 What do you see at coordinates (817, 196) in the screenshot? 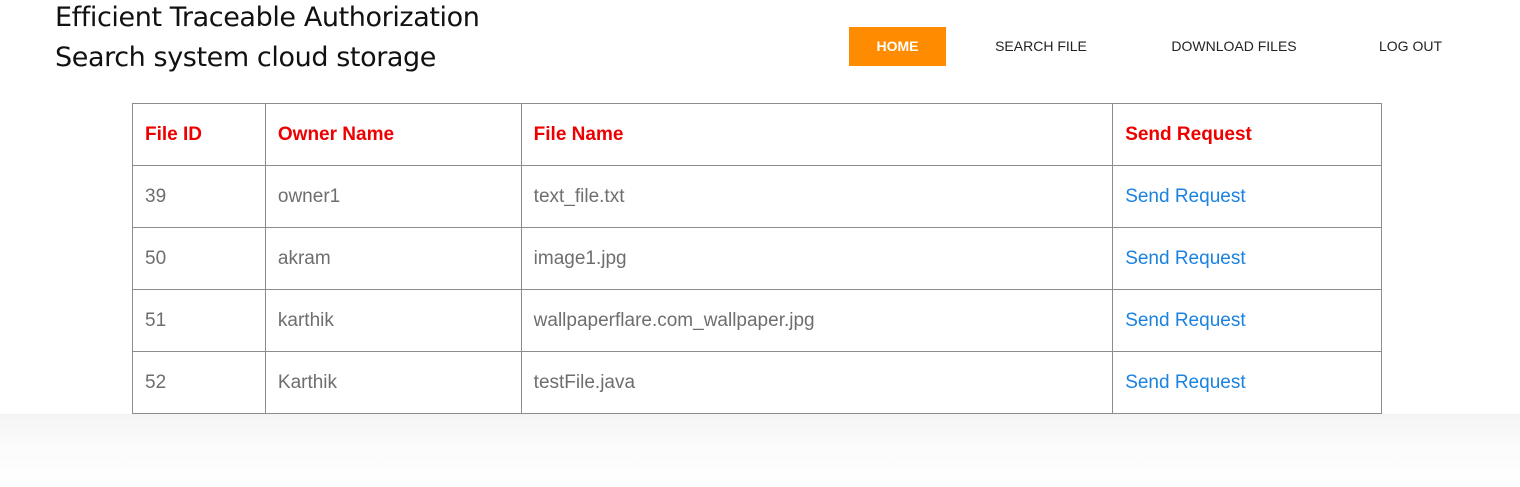
I see `cell-file-name: text_file.txt` at bounding box center [817, 196].